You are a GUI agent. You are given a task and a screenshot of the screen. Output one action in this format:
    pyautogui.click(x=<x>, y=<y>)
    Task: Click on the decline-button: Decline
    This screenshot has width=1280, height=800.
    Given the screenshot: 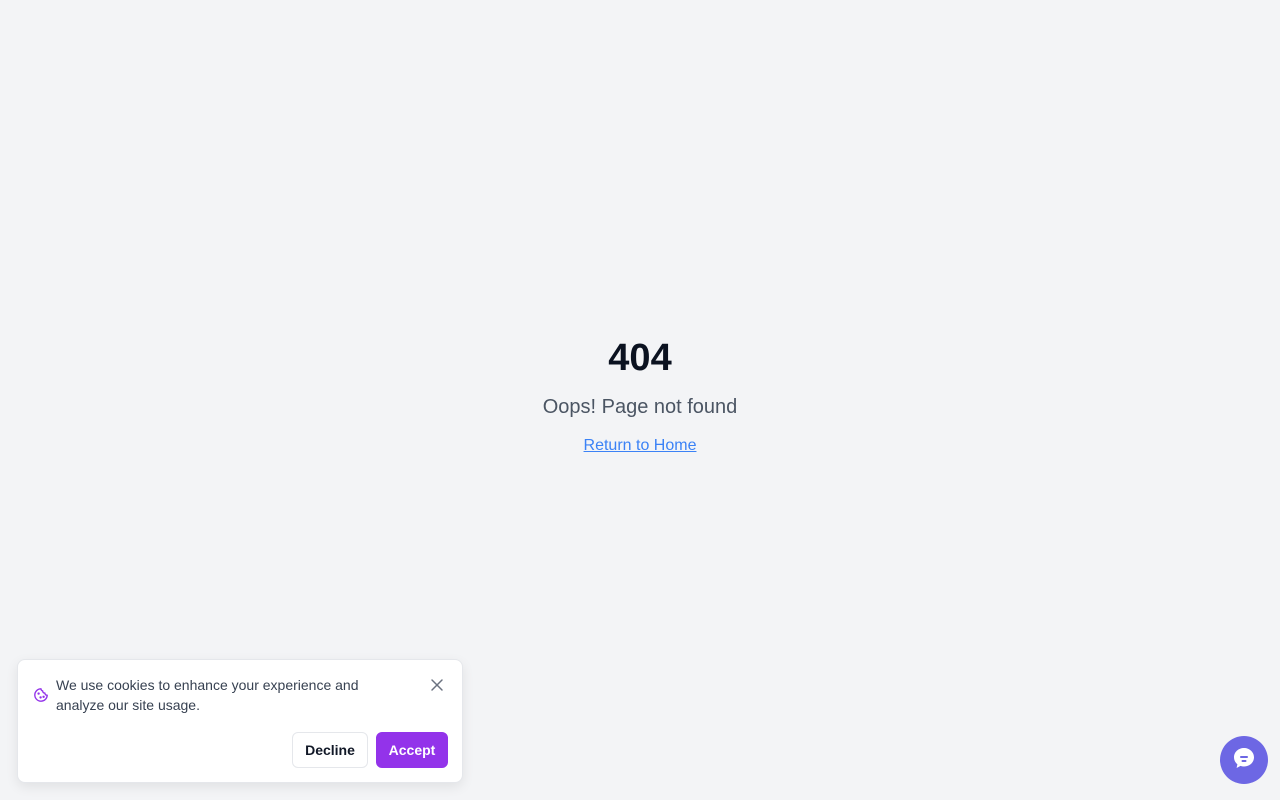 What is the action you would take?
    pyautogui.click(x=330, y=750)
    